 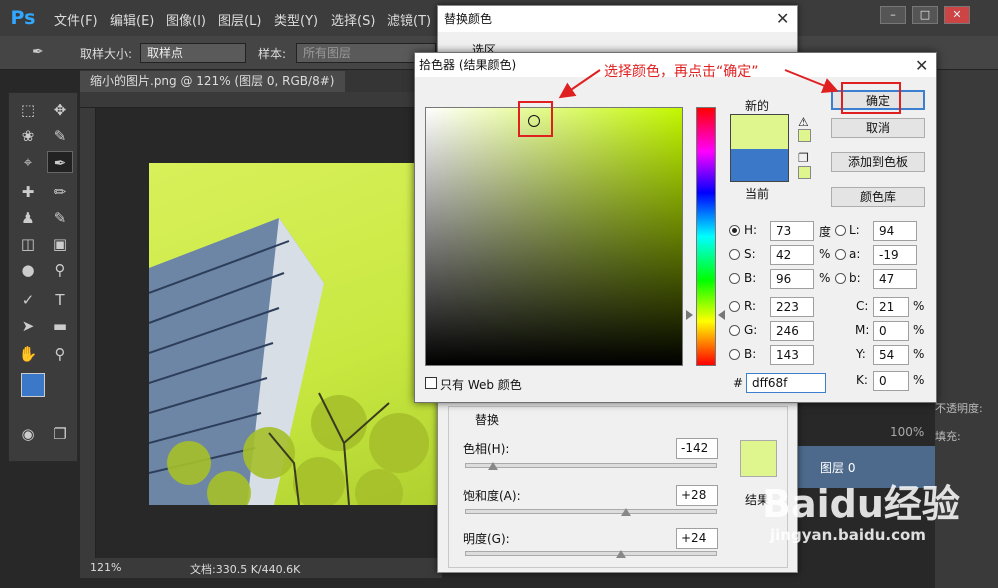 I want to click on saturation-input: +28, so click(x=697, y=495).